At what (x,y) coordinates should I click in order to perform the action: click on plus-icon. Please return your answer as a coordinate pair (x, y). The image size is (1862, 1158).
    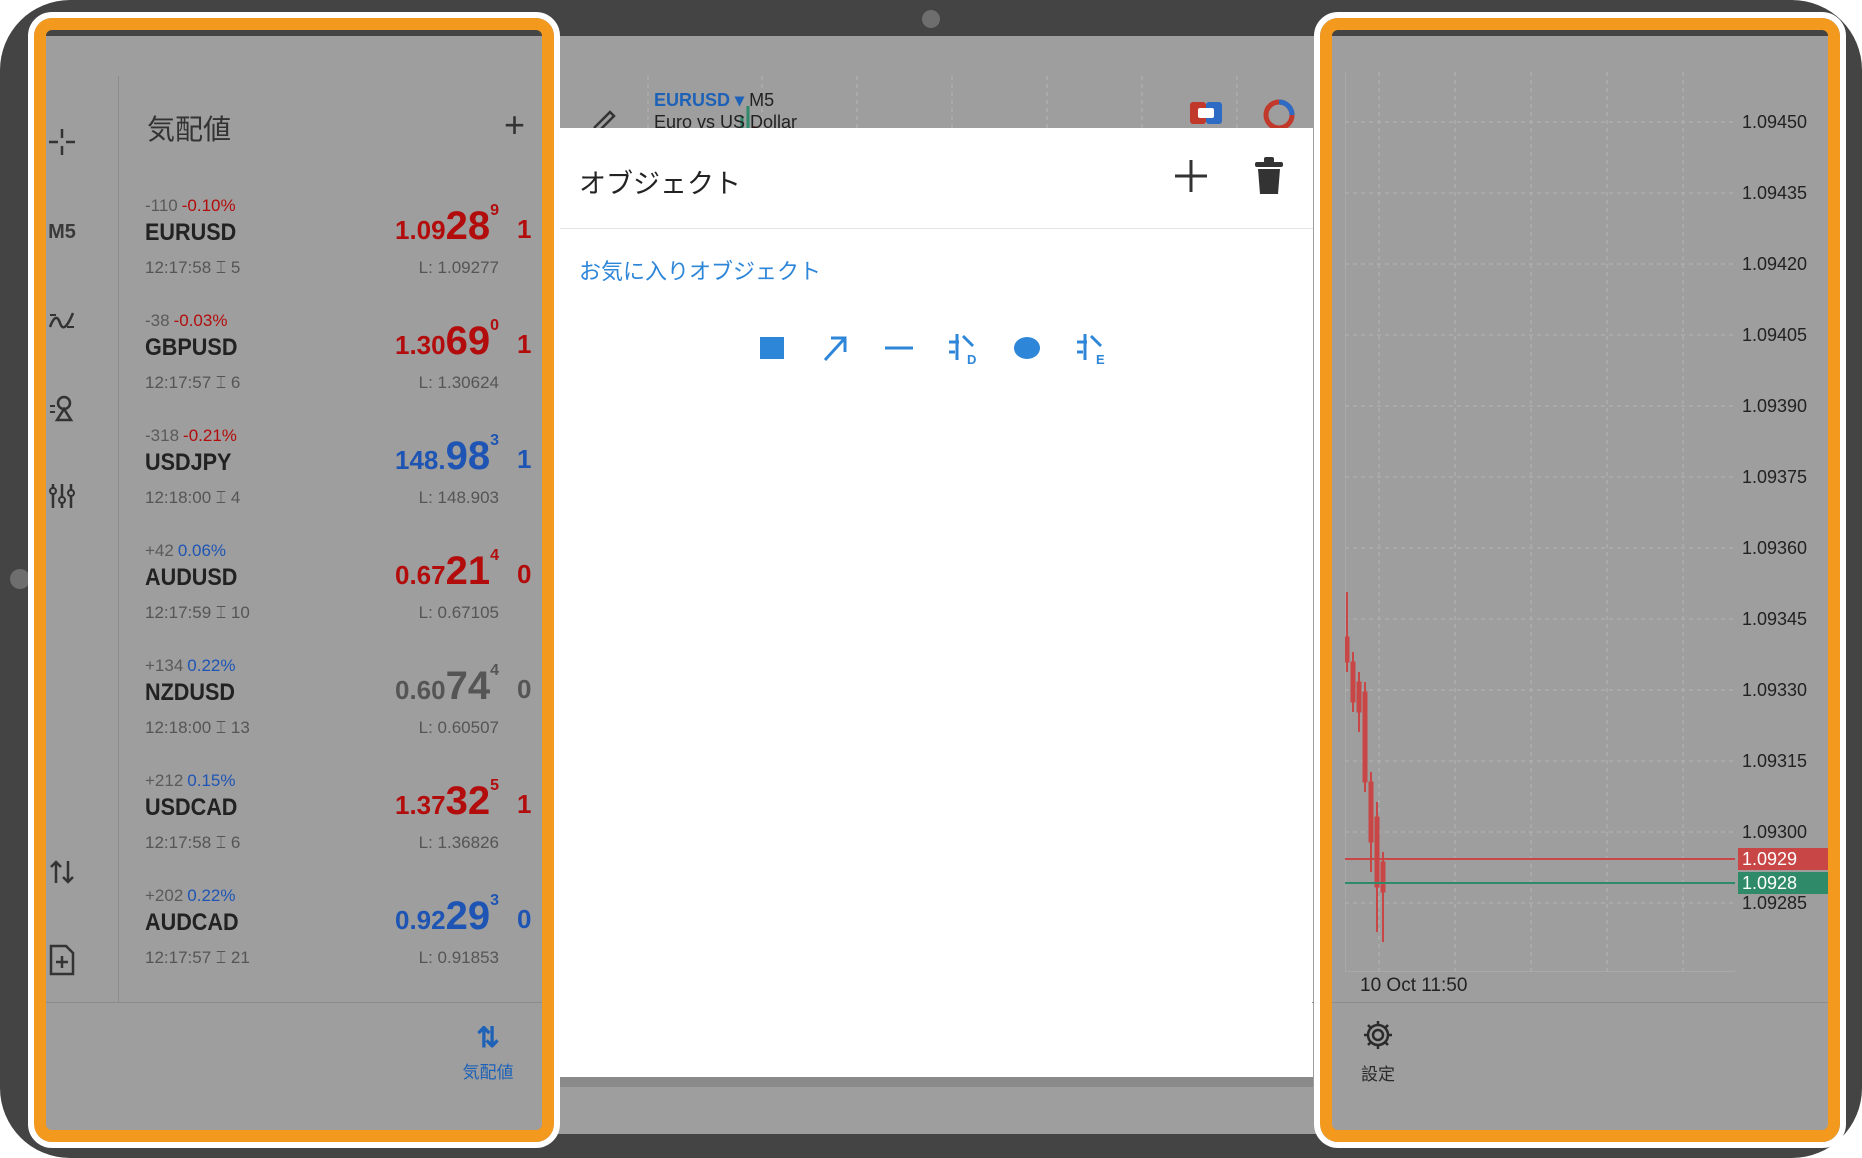
    Looking at the image, I should click on (1191, 176).